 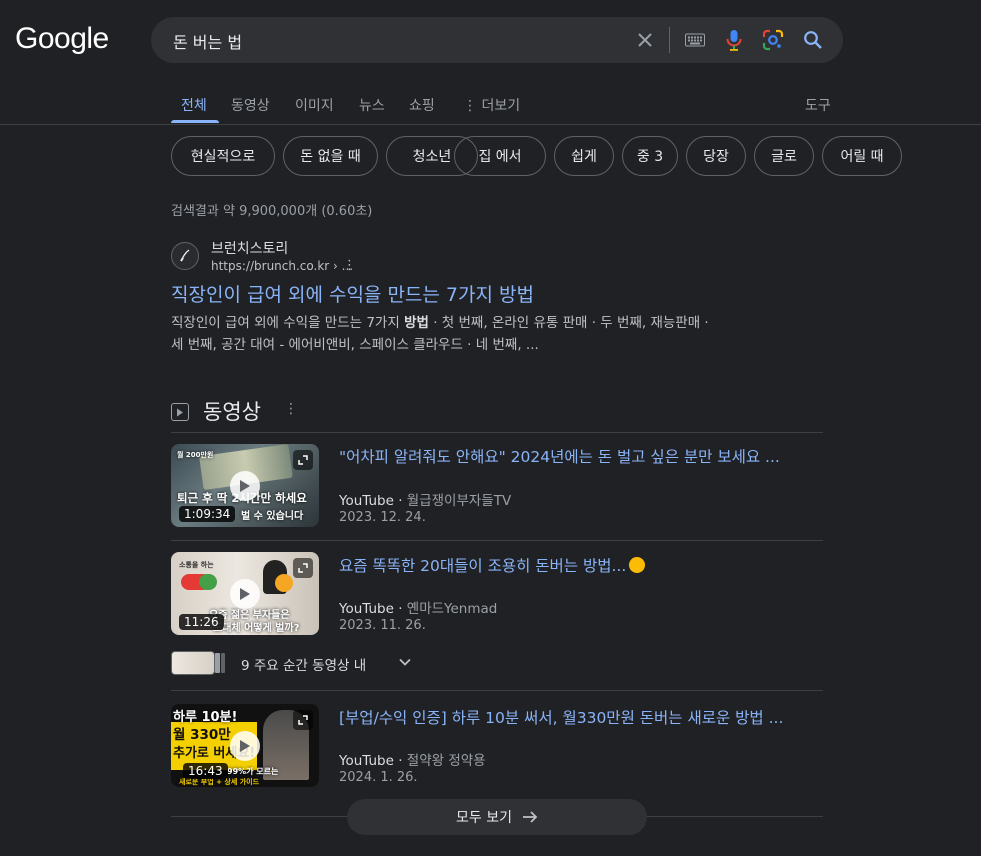 I want to click on brunch-favicon, so click(x=185, y=256).